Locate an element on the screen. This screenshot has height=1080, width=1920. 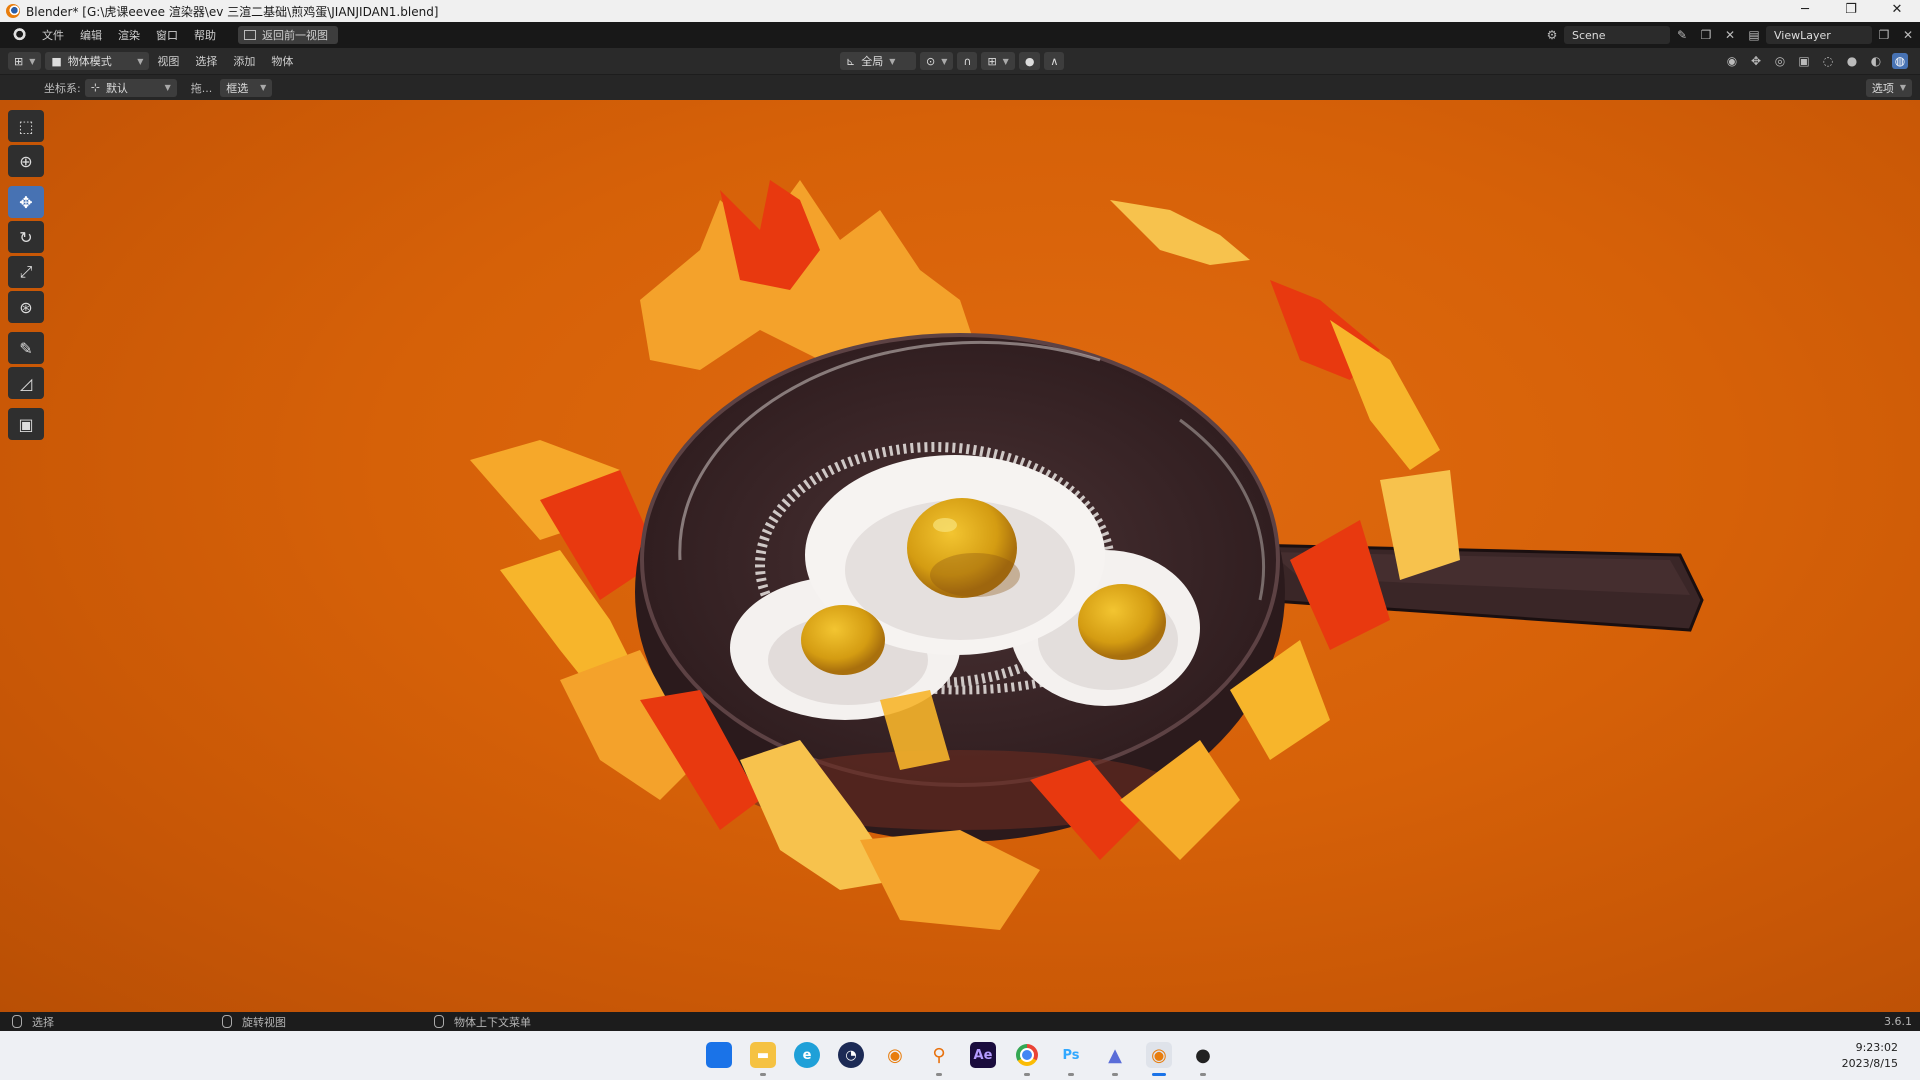
new-scene-icon: ❐ is located at coordinates (1706, 35).